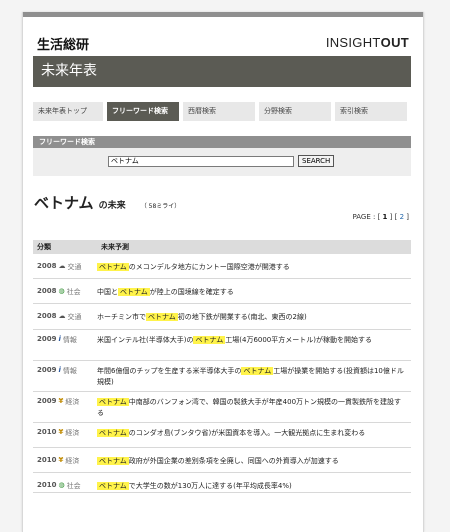 This screenshot has width=450, height=532. Describe the element at coordinates (252, 437) in the screenshot. I see `row-prediction: ベトナム のコンダオ島(ブンタウ省)が米国資本を導入。一大観光拠点に生まれ変わる` at that location.